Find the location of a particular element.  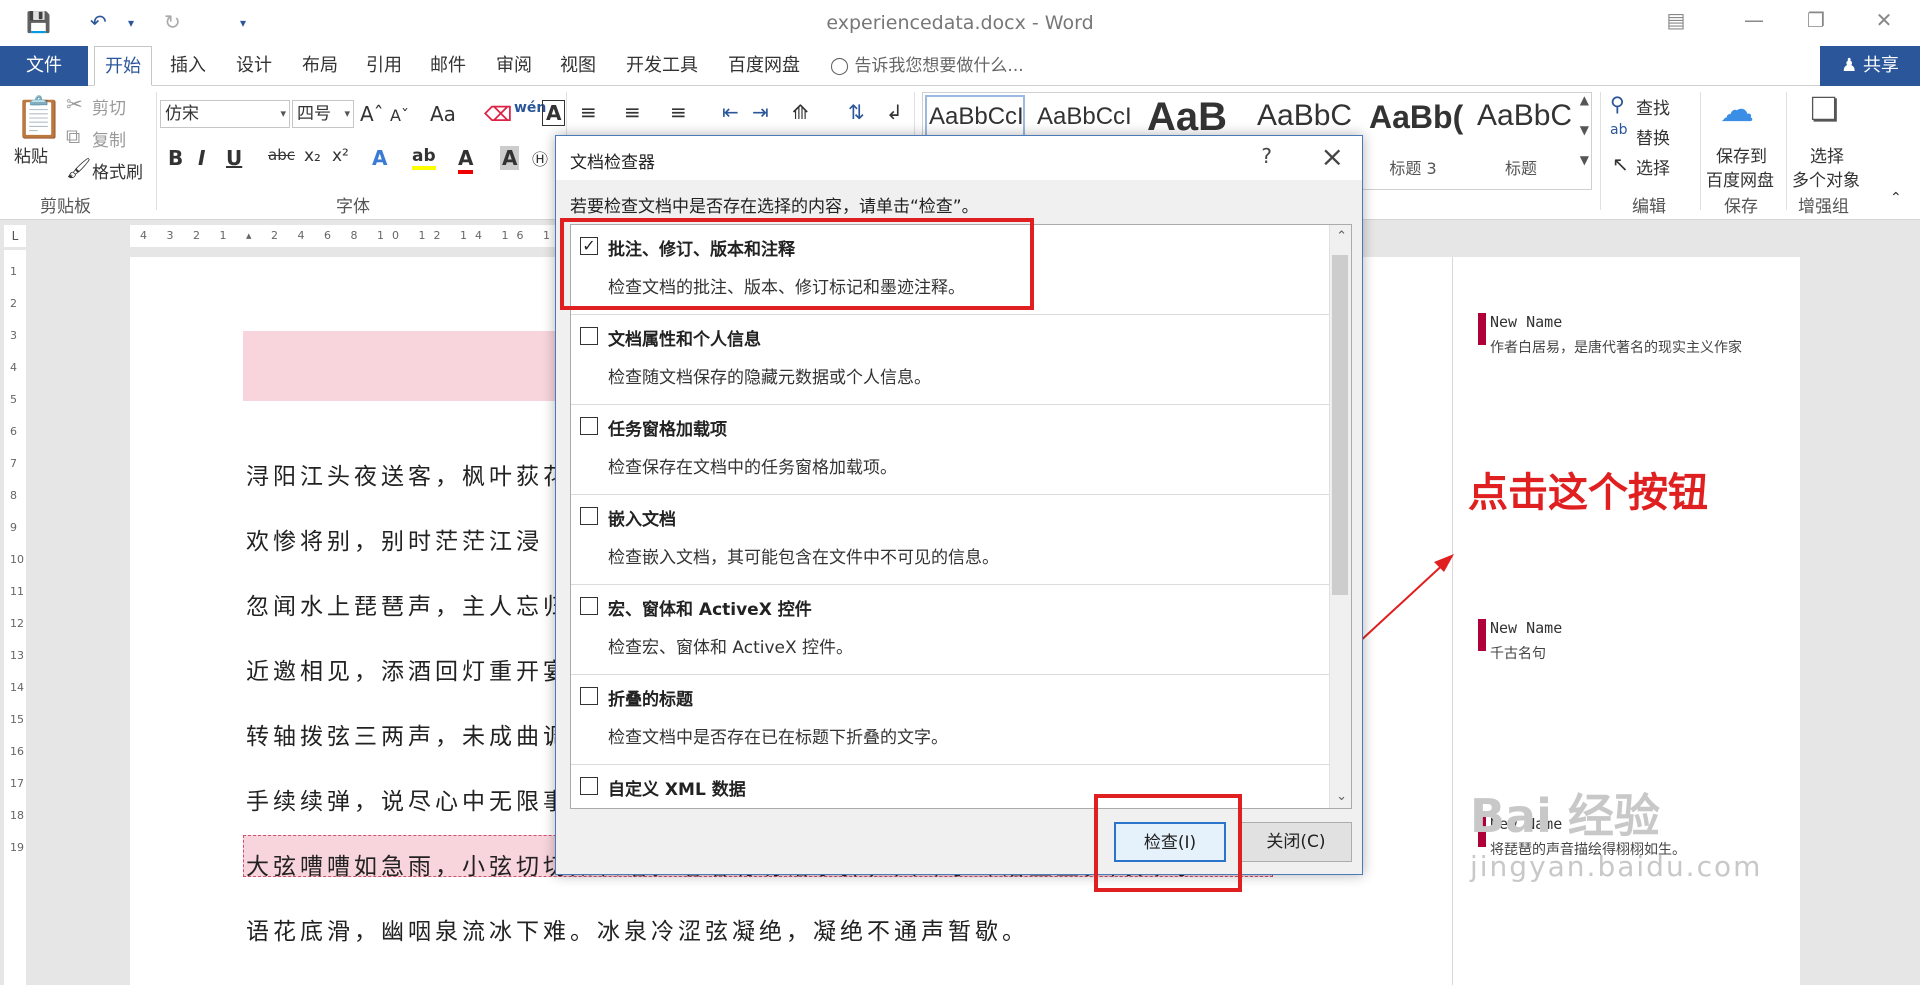

font-color-icon: A is located at coordinates (466, 160).